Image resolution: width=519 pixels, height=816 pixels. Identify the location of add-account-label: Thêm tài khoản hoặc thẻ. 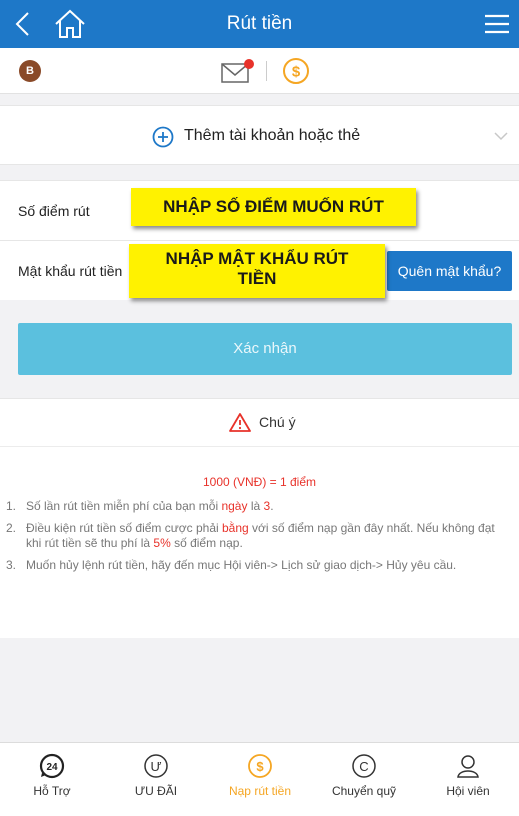
(272, 135).